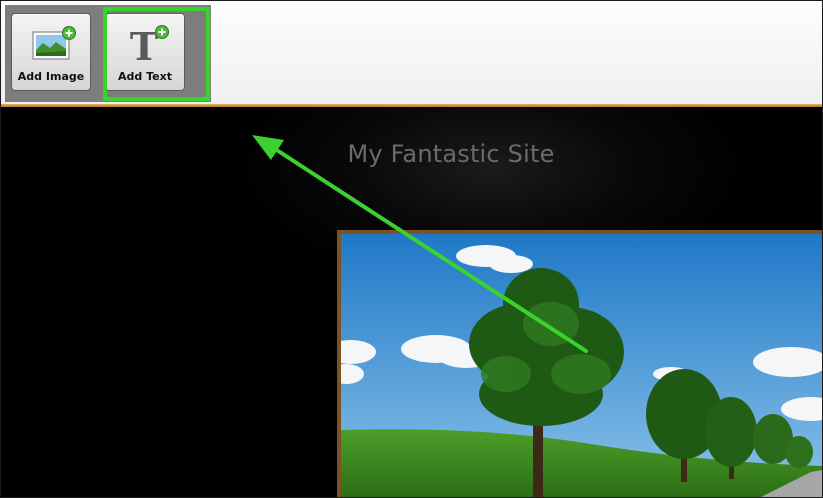 Image resolution: width=823 pixels, height=498 pixels. I want to click on add-image-label: Add Image, so click(51, 76).